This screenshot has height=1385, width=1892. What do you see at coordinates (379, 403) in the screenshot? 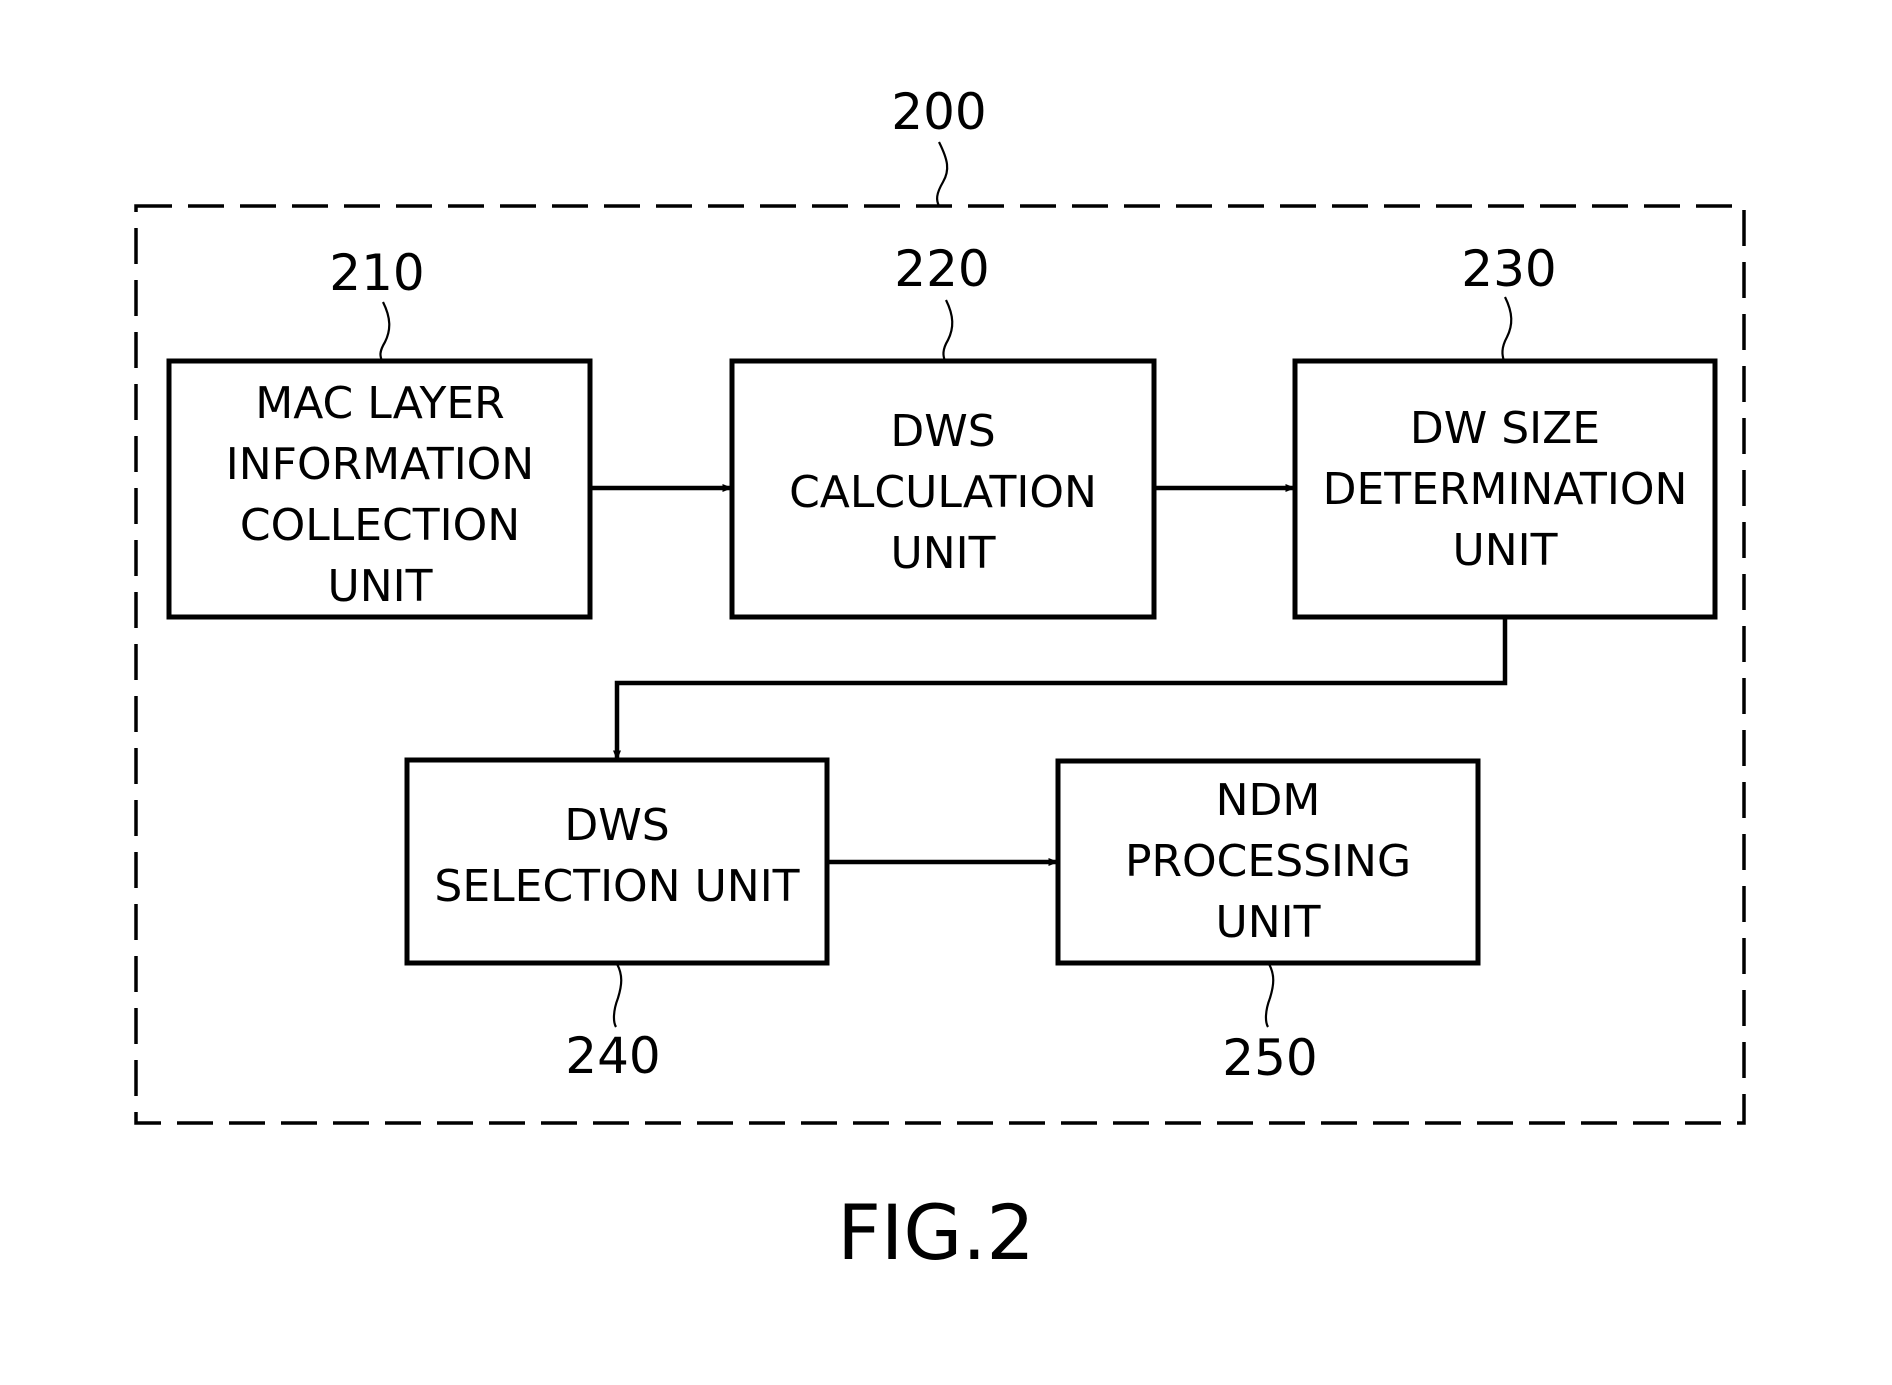
I see `block-210-line-1: MAC LAYER` at bounding box center [379, 403].